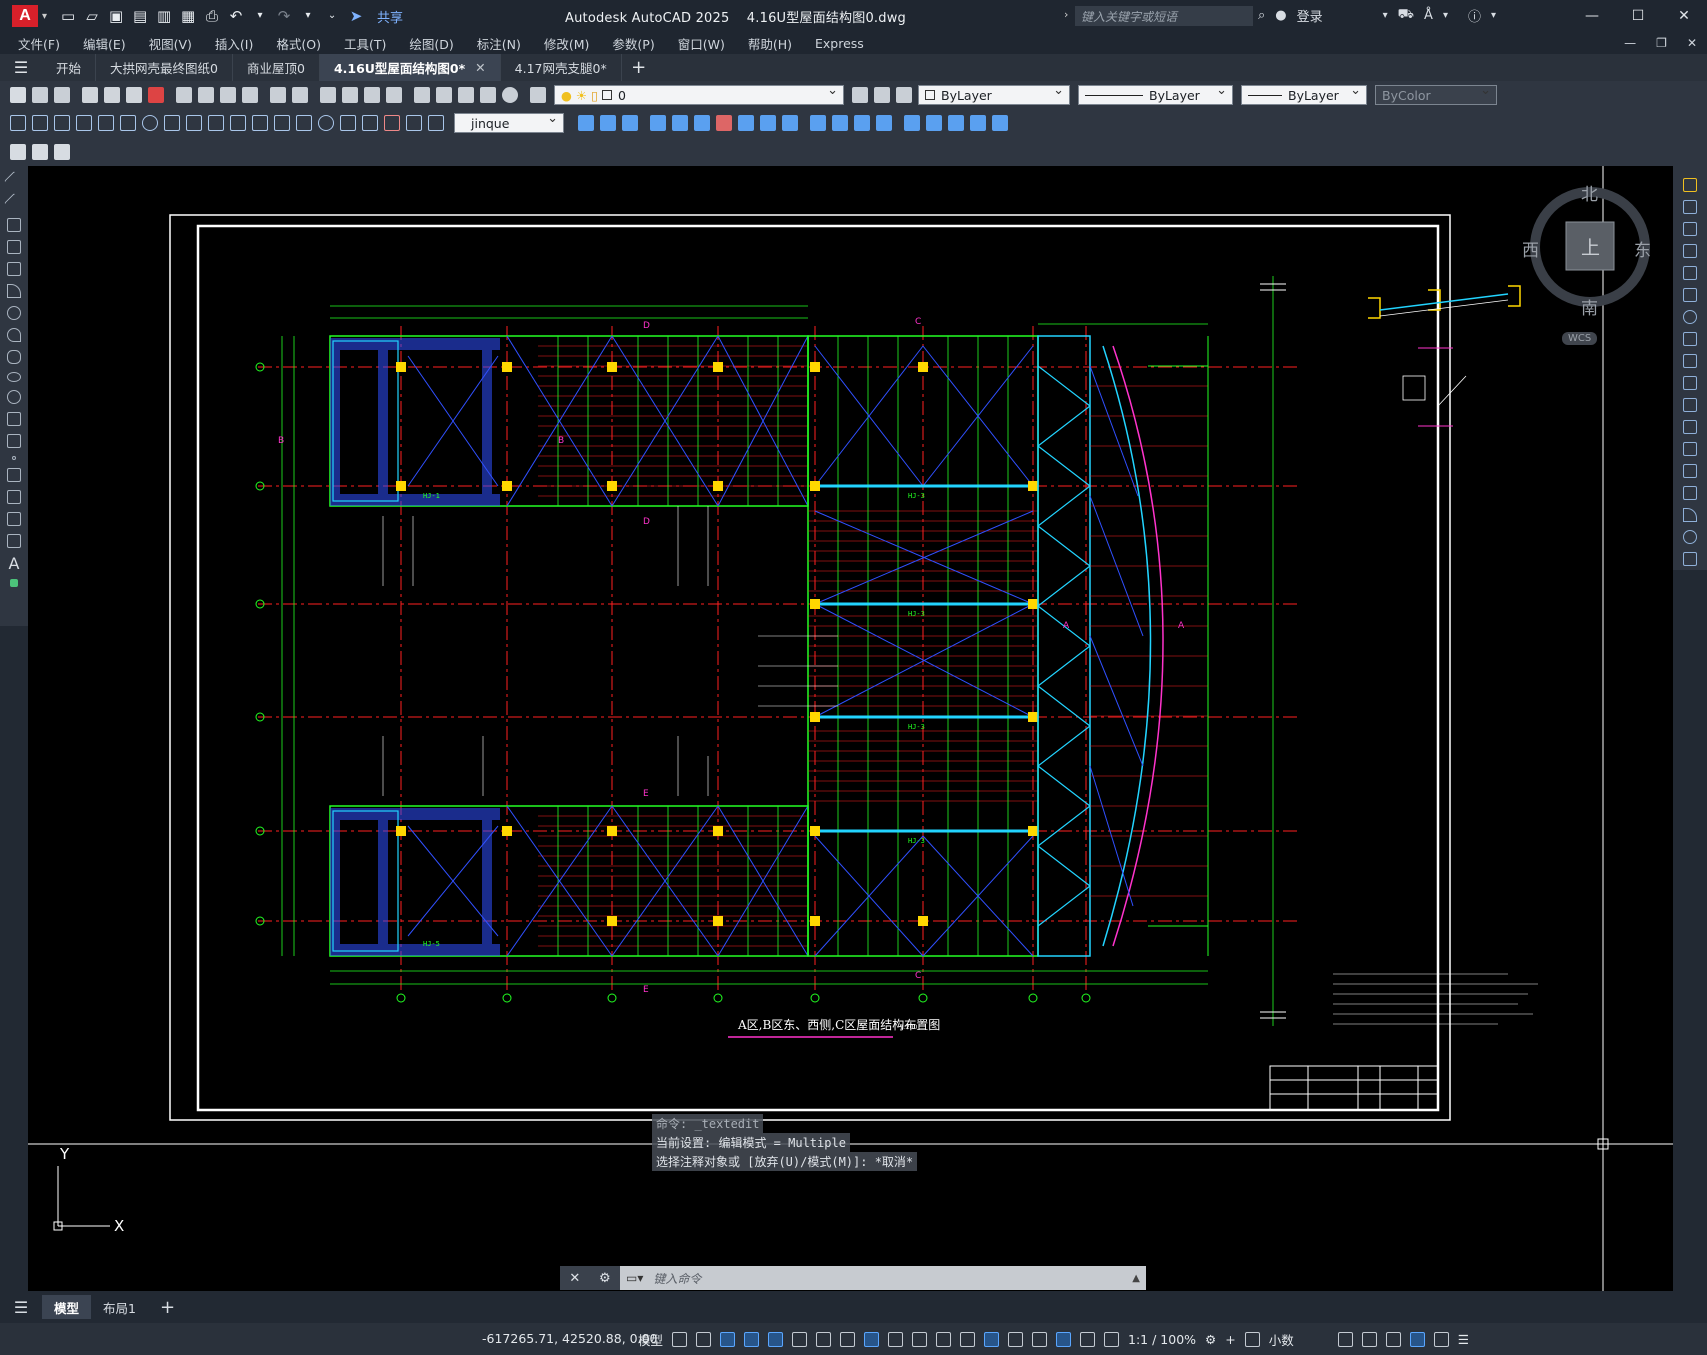 The width and height of the screenshot is (1707, 1355). I want to click on annotation-scale-icon, so click(1112, 1339).